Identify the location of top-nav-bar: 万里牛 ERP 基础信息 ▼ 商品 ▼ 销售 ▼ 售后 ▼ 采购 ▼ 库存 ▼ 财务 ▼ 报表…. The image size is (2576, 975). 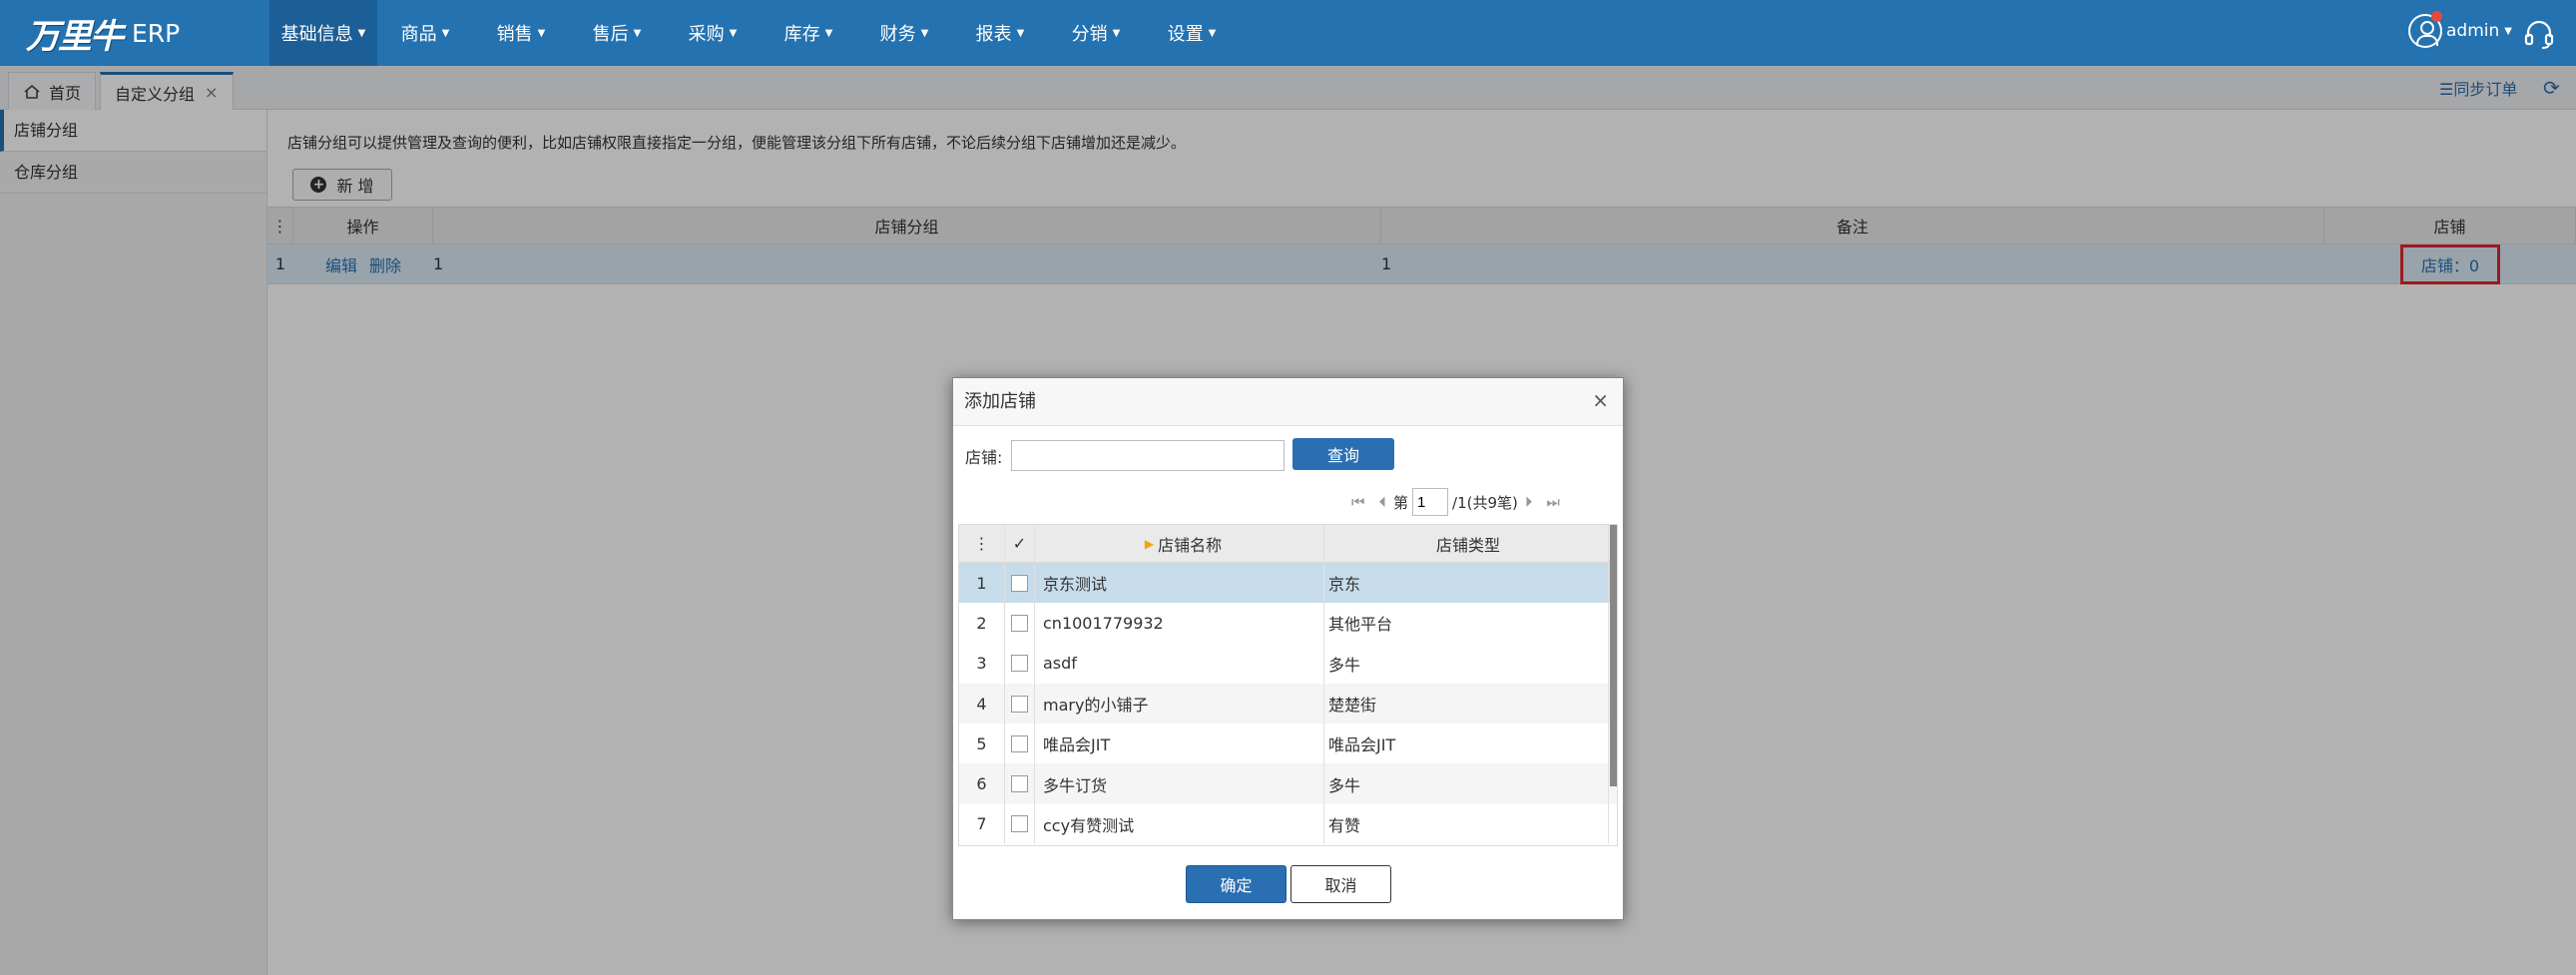
(1288, 33).